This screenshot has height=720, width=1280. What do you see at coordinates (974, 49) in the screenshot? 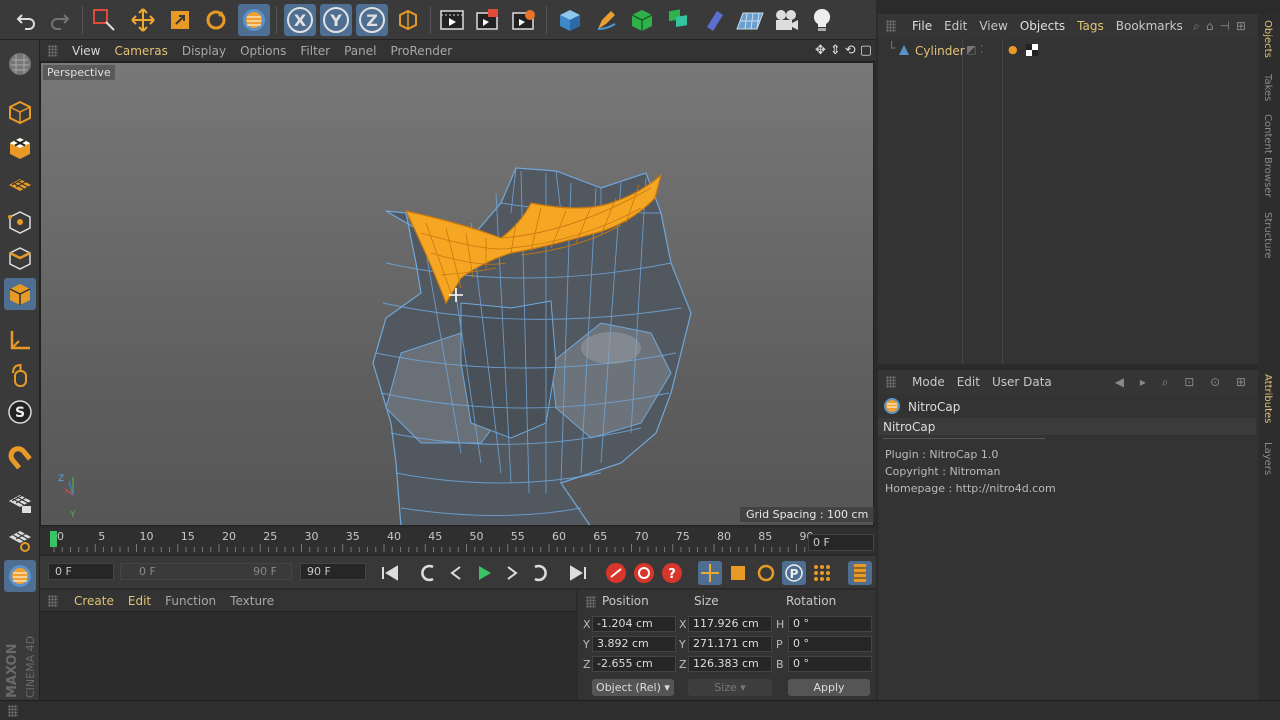
I see `editor-render-visibility-icon: ◩ ⁚` at bounding box center [974, 49].